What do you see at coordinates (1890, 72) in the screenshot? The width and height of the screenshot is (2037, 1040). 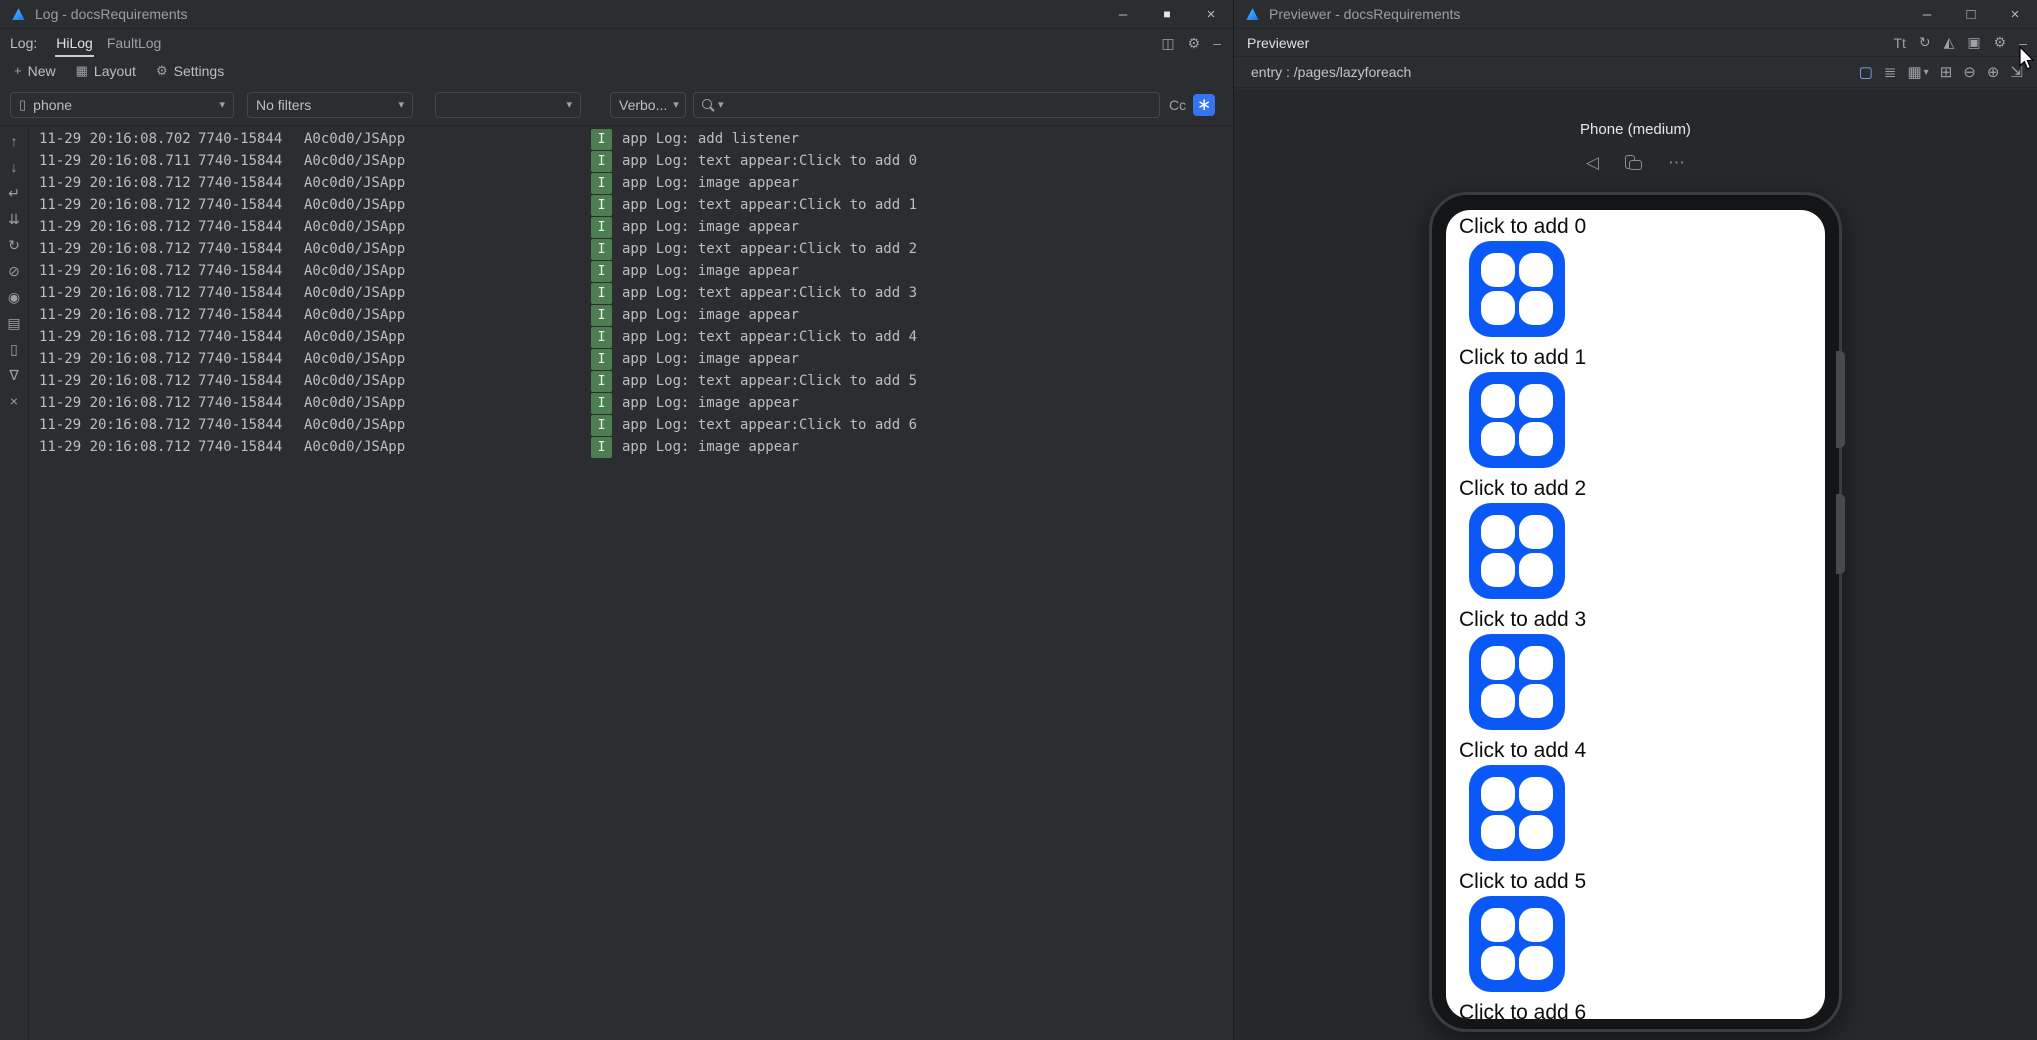 I see `layers-icon: ≣` at bounding box center [1890, 72].